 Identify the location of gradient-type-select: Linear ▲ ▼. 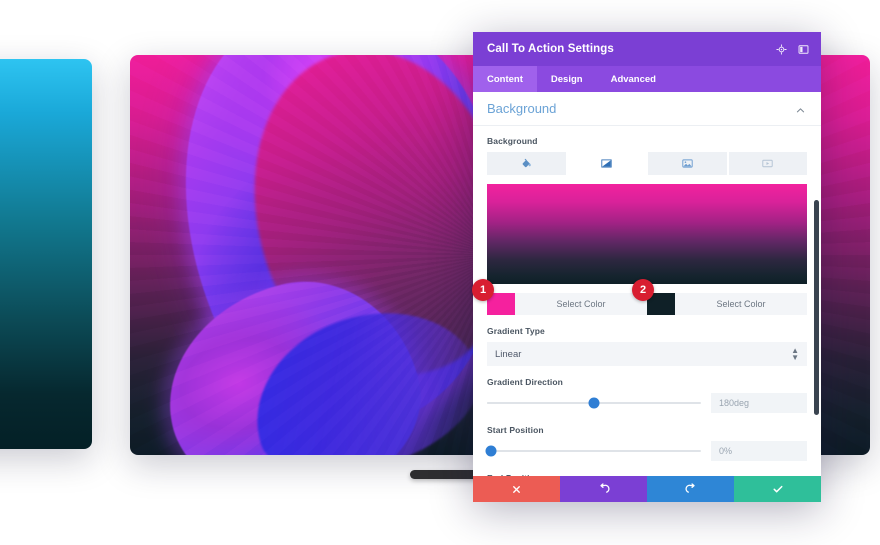
(647, 354).